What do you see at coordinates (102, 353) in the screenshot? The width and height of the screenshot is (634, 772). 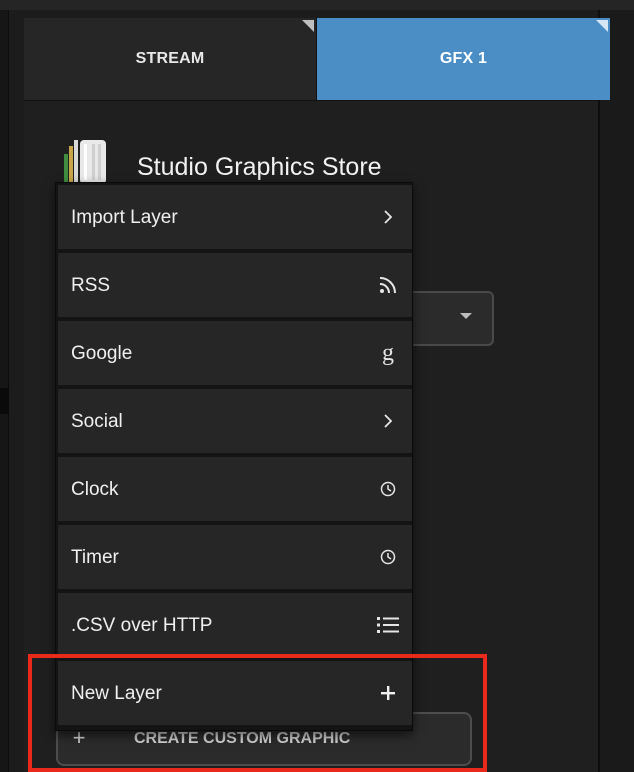 I see `menu-item-label: Google` at bounding box center [102, 353].